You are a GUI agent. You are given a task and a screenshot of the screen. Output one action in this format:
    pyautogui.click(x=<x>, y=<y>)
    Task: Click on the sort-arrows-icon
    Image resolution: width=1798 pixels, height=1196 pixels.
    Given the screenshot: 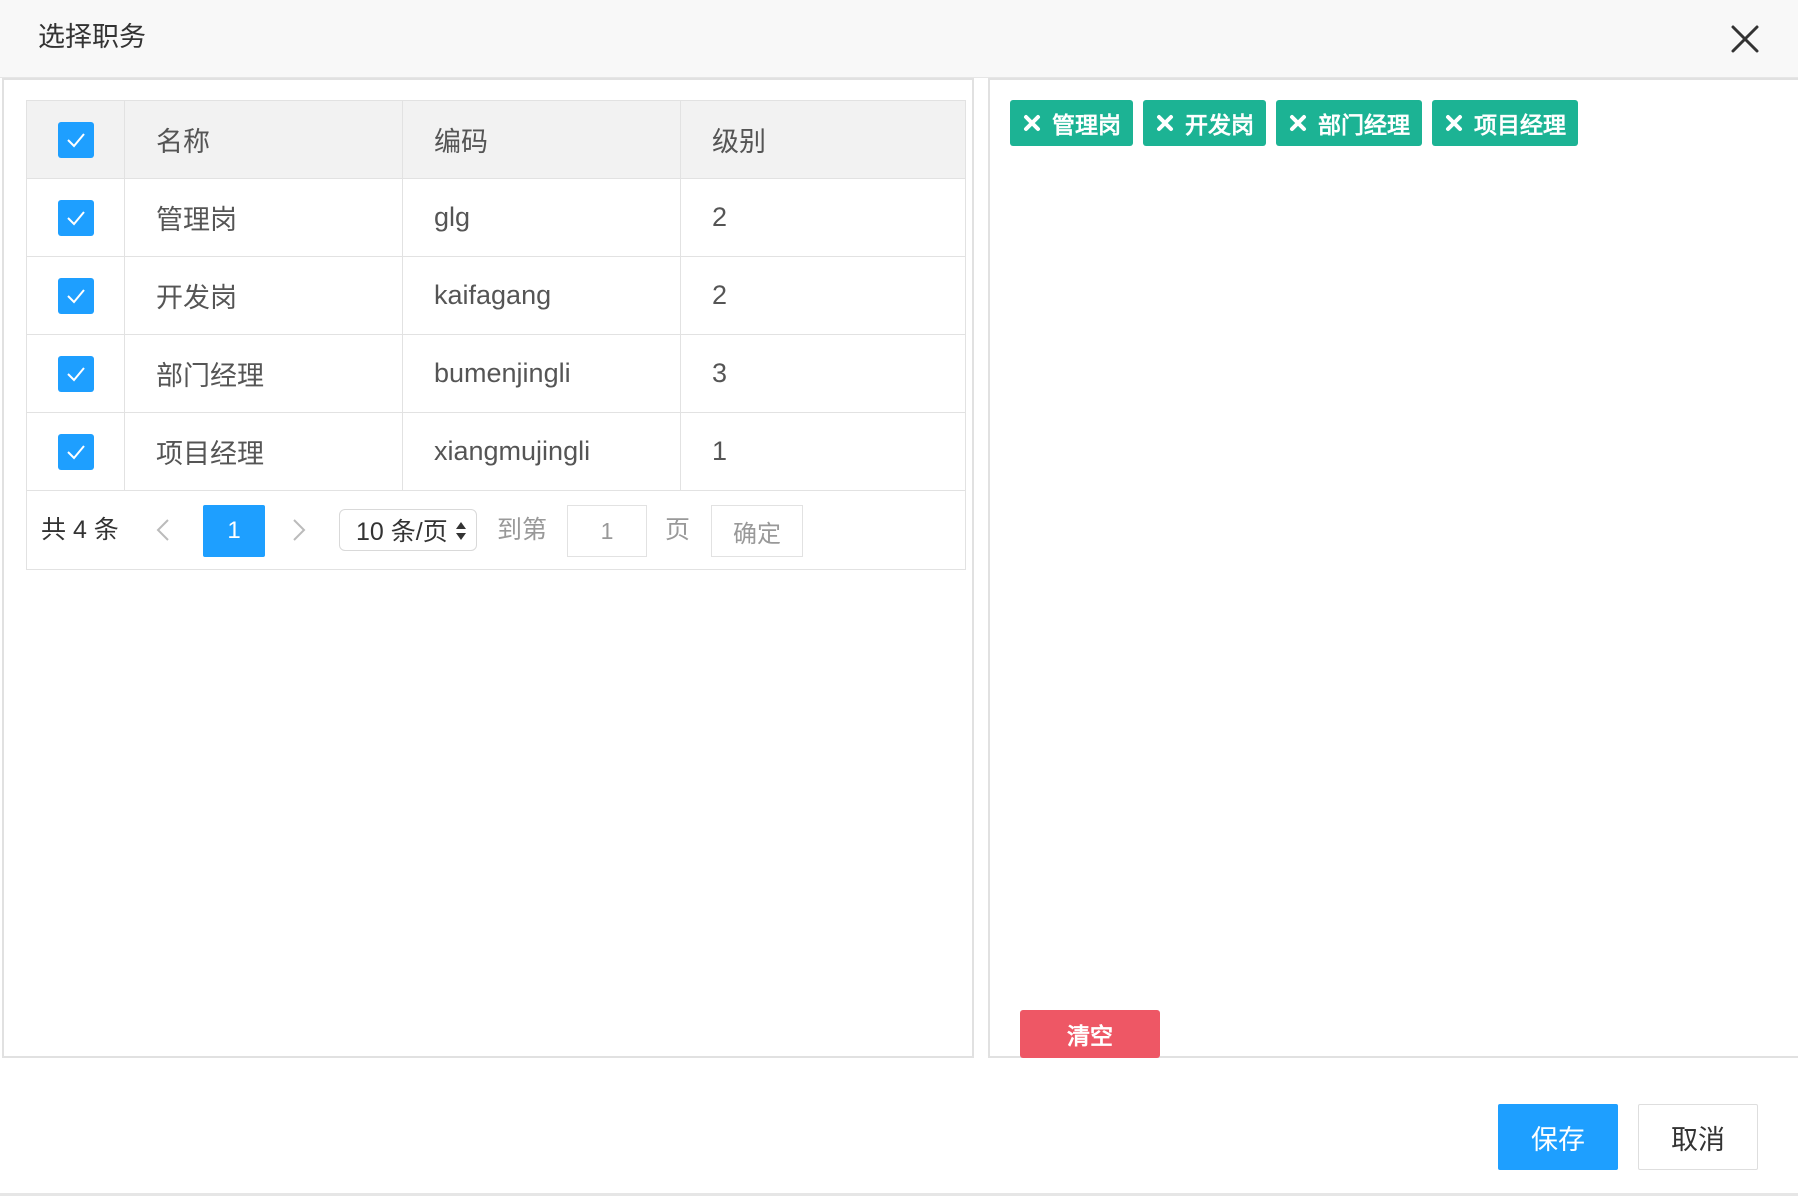 What is the action you would take?
    pyautogui.click(x=461, y=531)
    